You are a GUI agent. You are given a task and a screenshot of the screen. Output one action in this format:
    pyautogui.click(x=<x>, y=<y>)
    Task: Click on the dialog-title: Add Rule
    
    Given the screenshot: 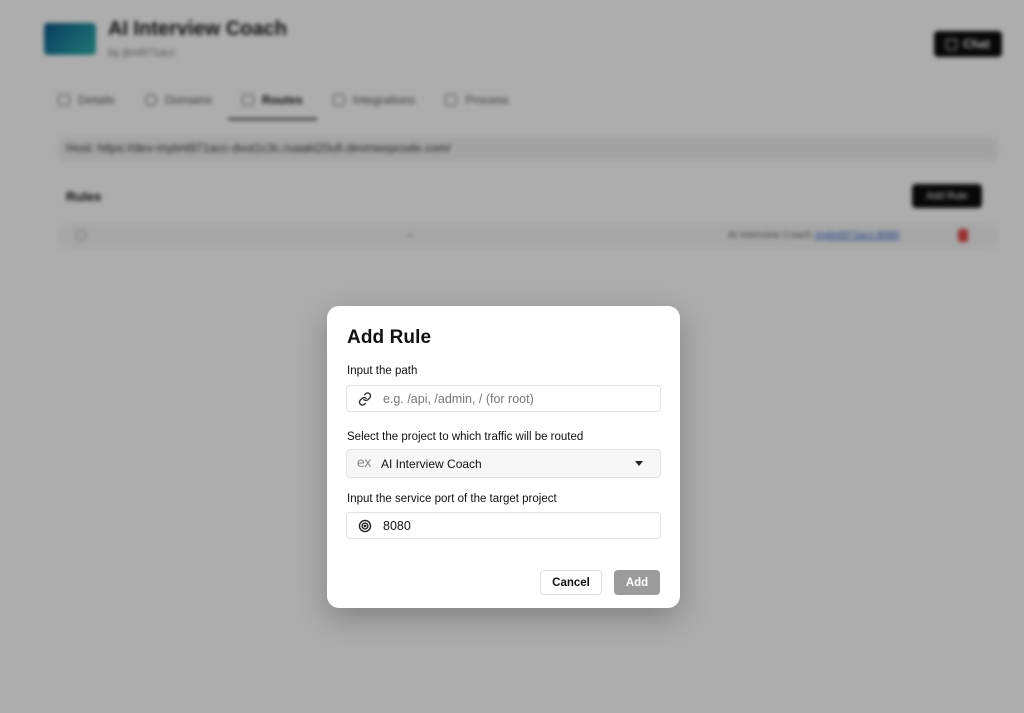 What is the action you would take?
    pyautogui.click(x=389, y=337)
    